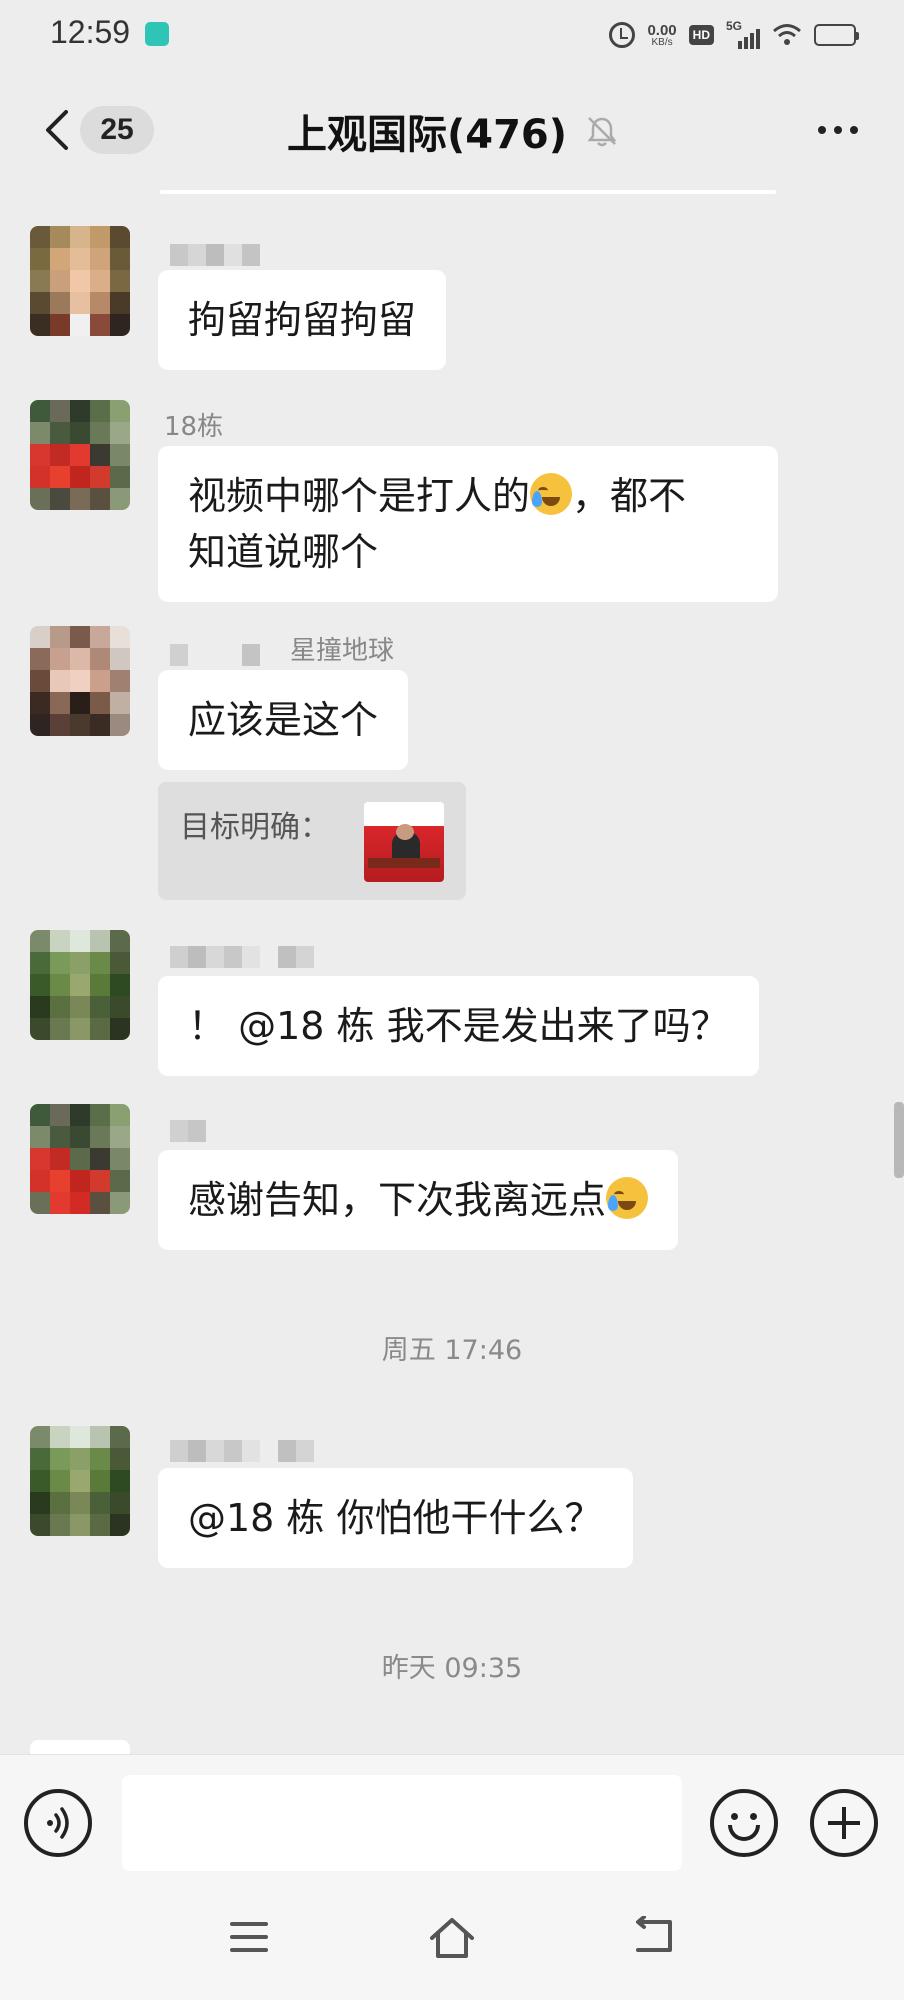 The width and height of the screenshot is (904, 2000). What do you see at coordinates (622, 35) in the screenshot?
I see `alarm-icon` at bounding box center [622, 35].